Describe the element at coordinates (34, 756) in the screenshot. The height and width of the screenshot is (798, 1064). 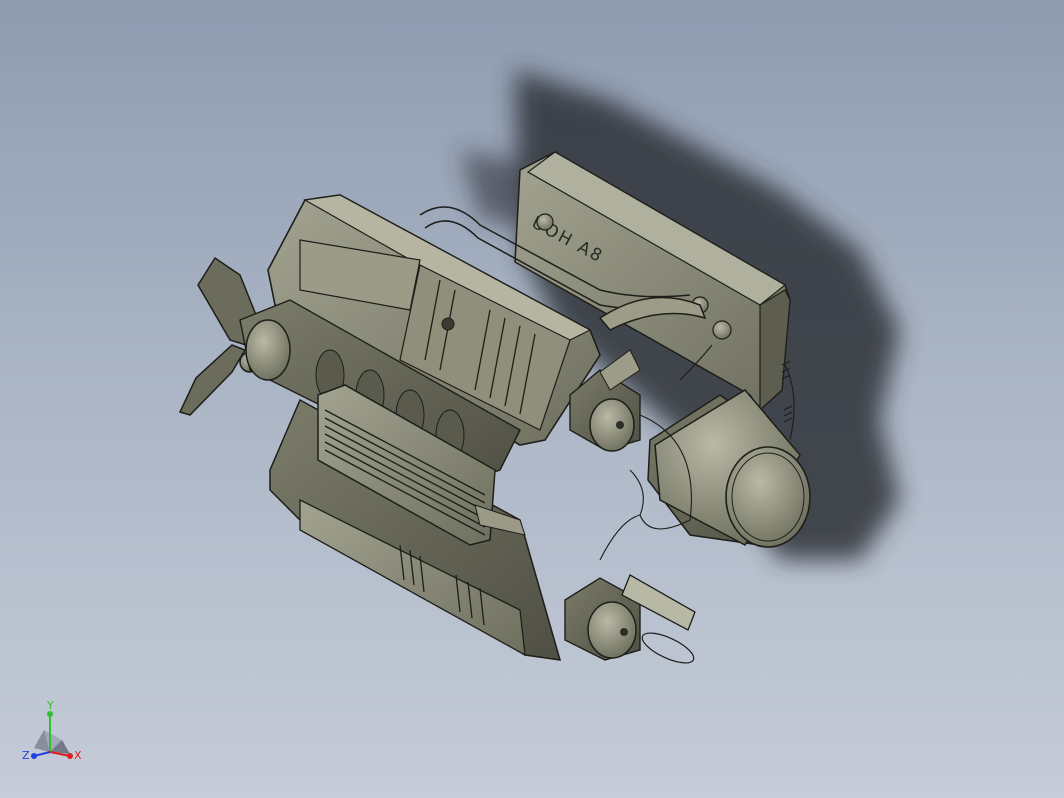
I see `z-axis-tip` at that location.